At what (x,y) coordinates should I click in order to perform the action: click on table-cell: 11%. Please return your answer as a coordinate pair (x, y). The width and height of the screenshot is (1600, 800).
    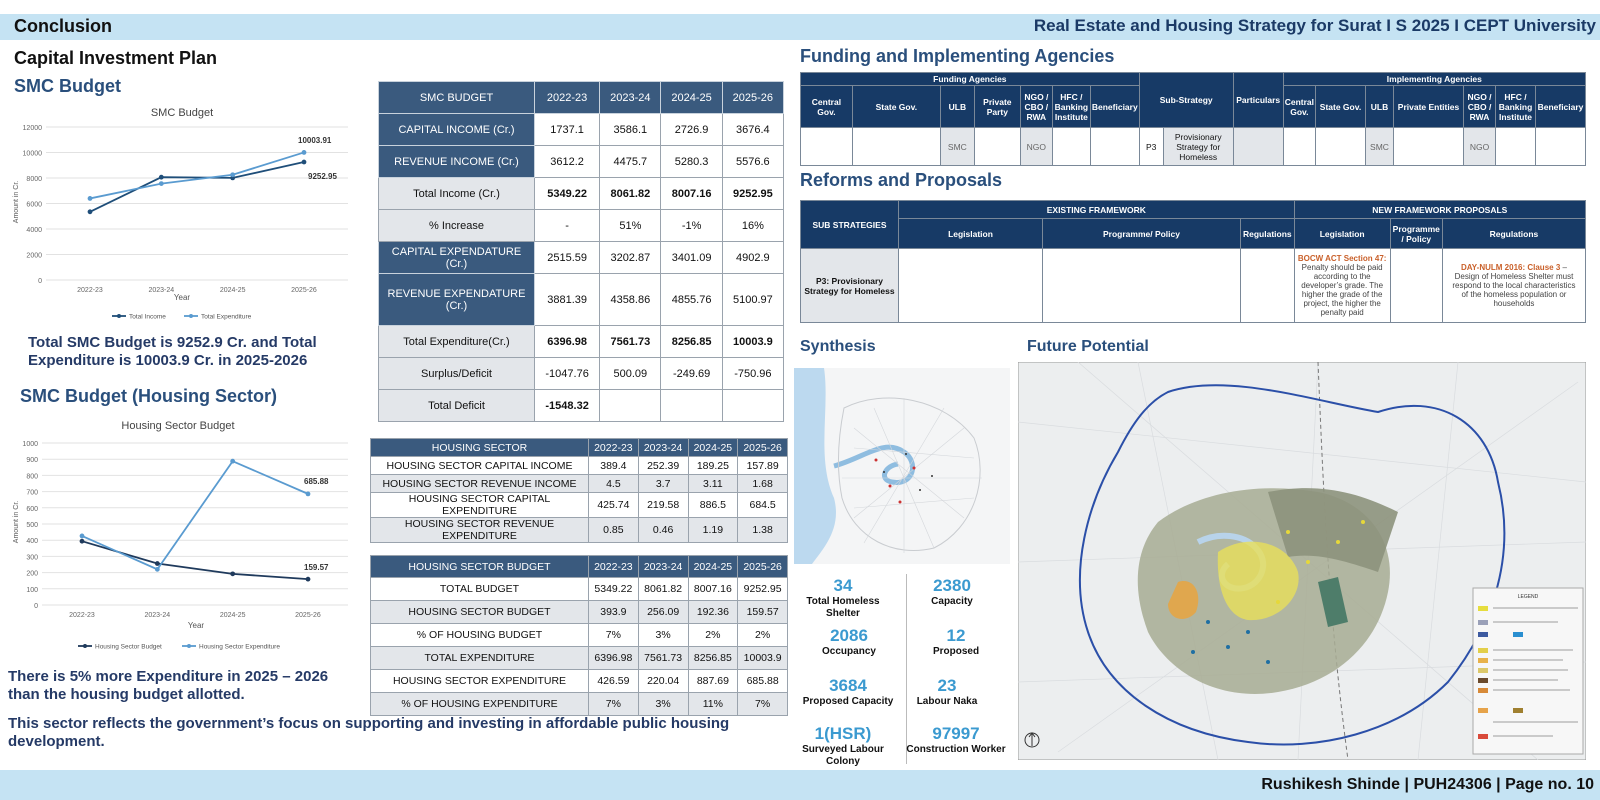
    Looking at the image, I should click on (713, 704).